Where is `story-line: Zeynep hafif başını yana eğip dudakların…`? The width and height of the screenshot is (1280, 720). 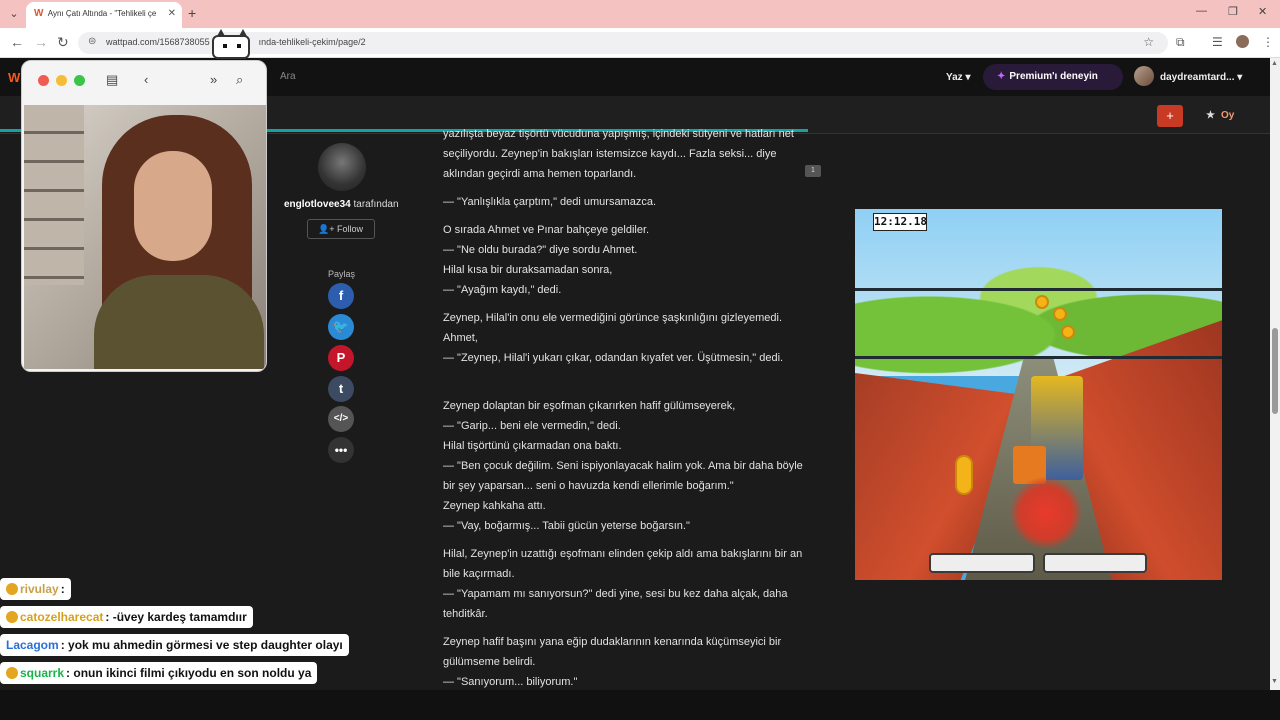 story-line: Zeynep hafif başını yana eğip dudakların… is located at coordinates (612, 652).